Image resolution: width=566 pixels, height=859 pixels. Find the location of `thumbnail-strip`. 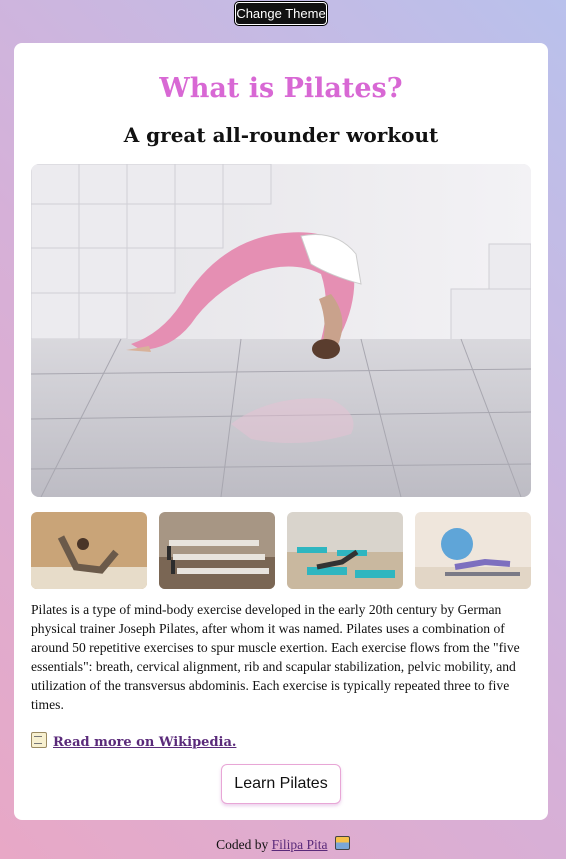

thumbnail-strip is located at coordinates (281, 550).